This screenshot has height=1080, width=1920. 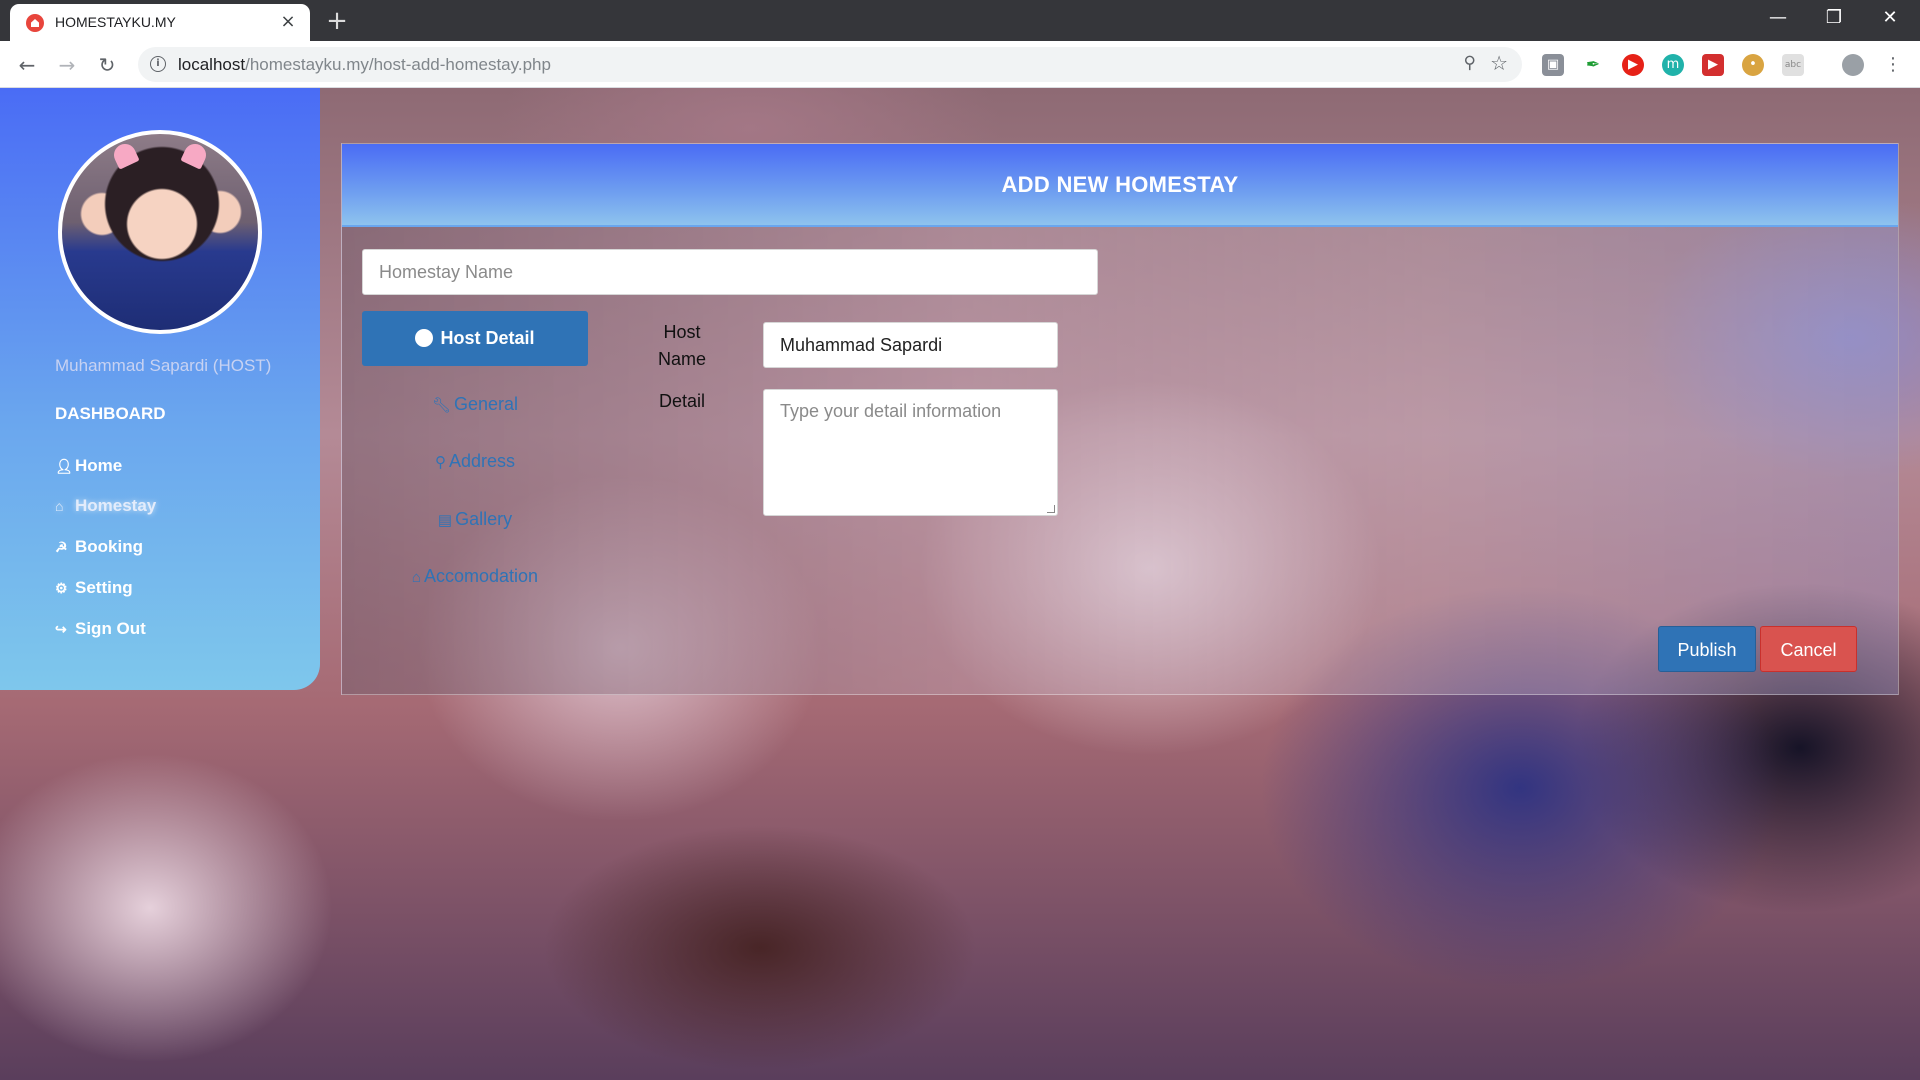 What do you see at coordinates (1470, 63) in the screenshot?
I see `zoom-icon: ⚲` at bounding box center [1470, 63].